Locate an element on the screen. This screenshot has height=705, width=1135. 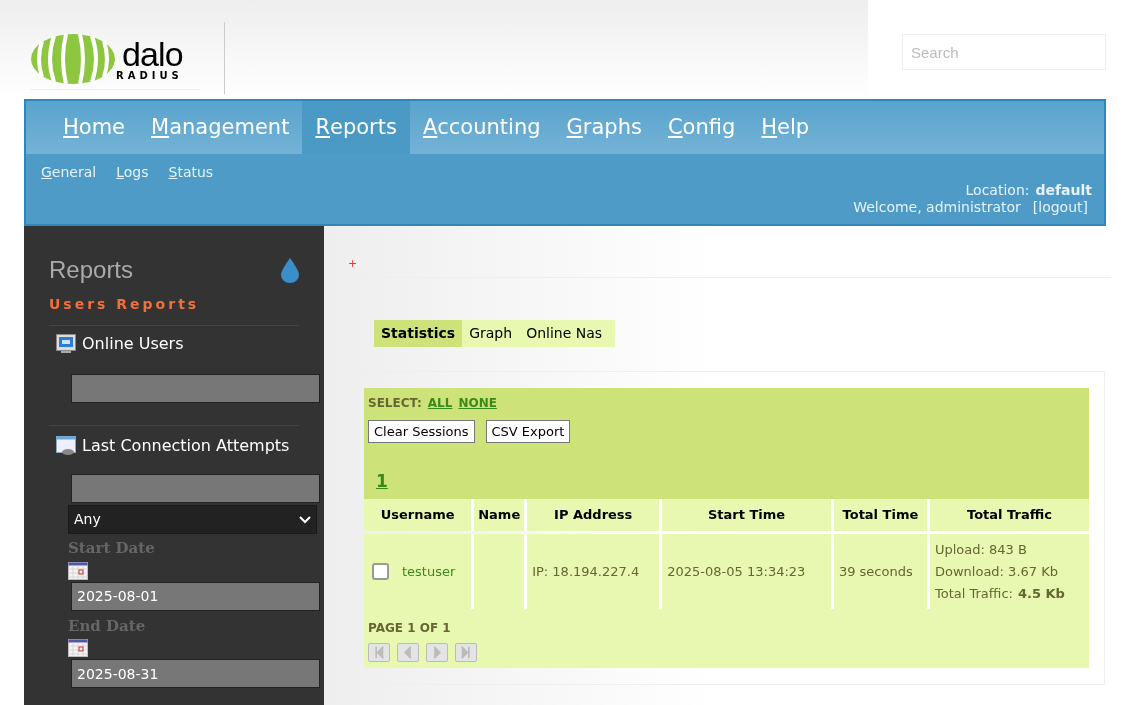
table-cell: IP: 18.194.227.4 is located at coordinates (592, 571).